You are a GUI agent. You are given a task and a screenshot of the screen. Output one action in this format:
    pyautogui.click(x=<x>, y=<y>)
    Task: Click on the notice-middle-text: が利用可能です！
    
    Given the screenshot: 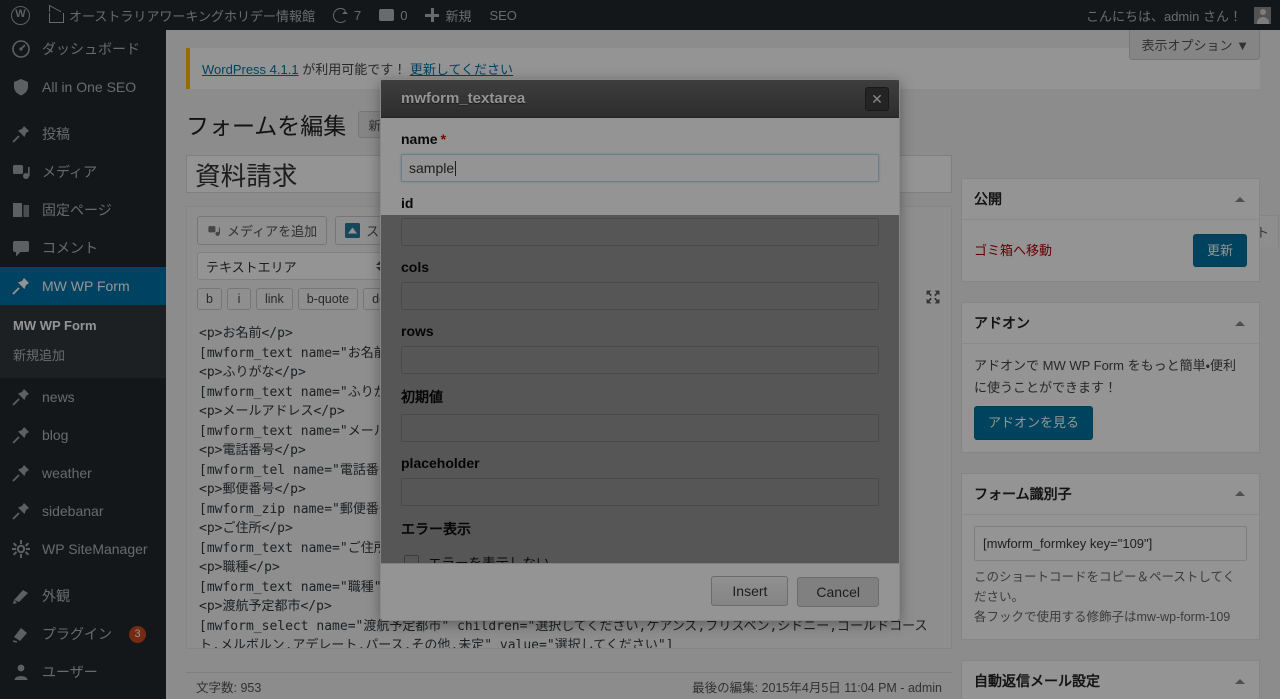 What is the action you would take?
    pyautogui.click(x=354, y=69)
    